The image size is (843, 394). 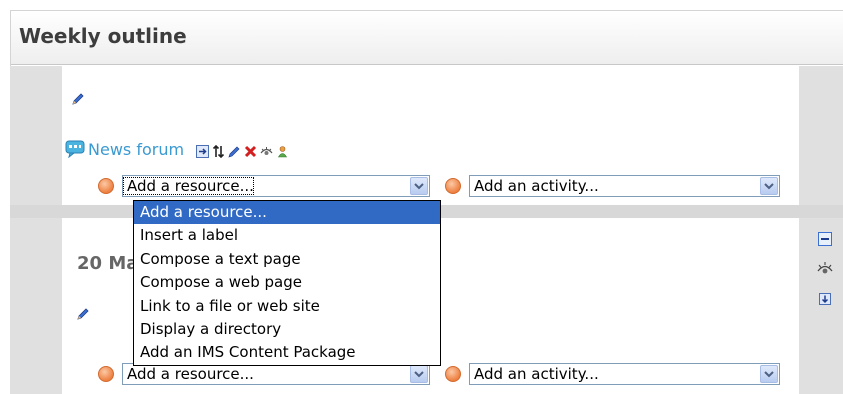 I want to click on news-forum-row: News forum, so click(x=177, y=149).